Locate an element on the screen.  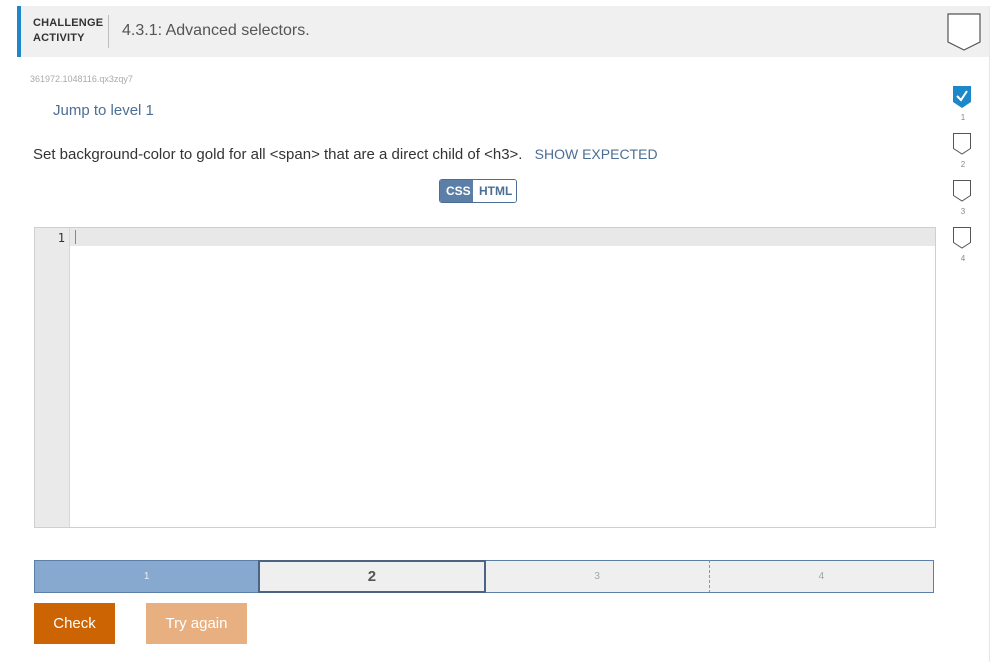
progress-segment-3: 3 is located at coordinates (597, 576).